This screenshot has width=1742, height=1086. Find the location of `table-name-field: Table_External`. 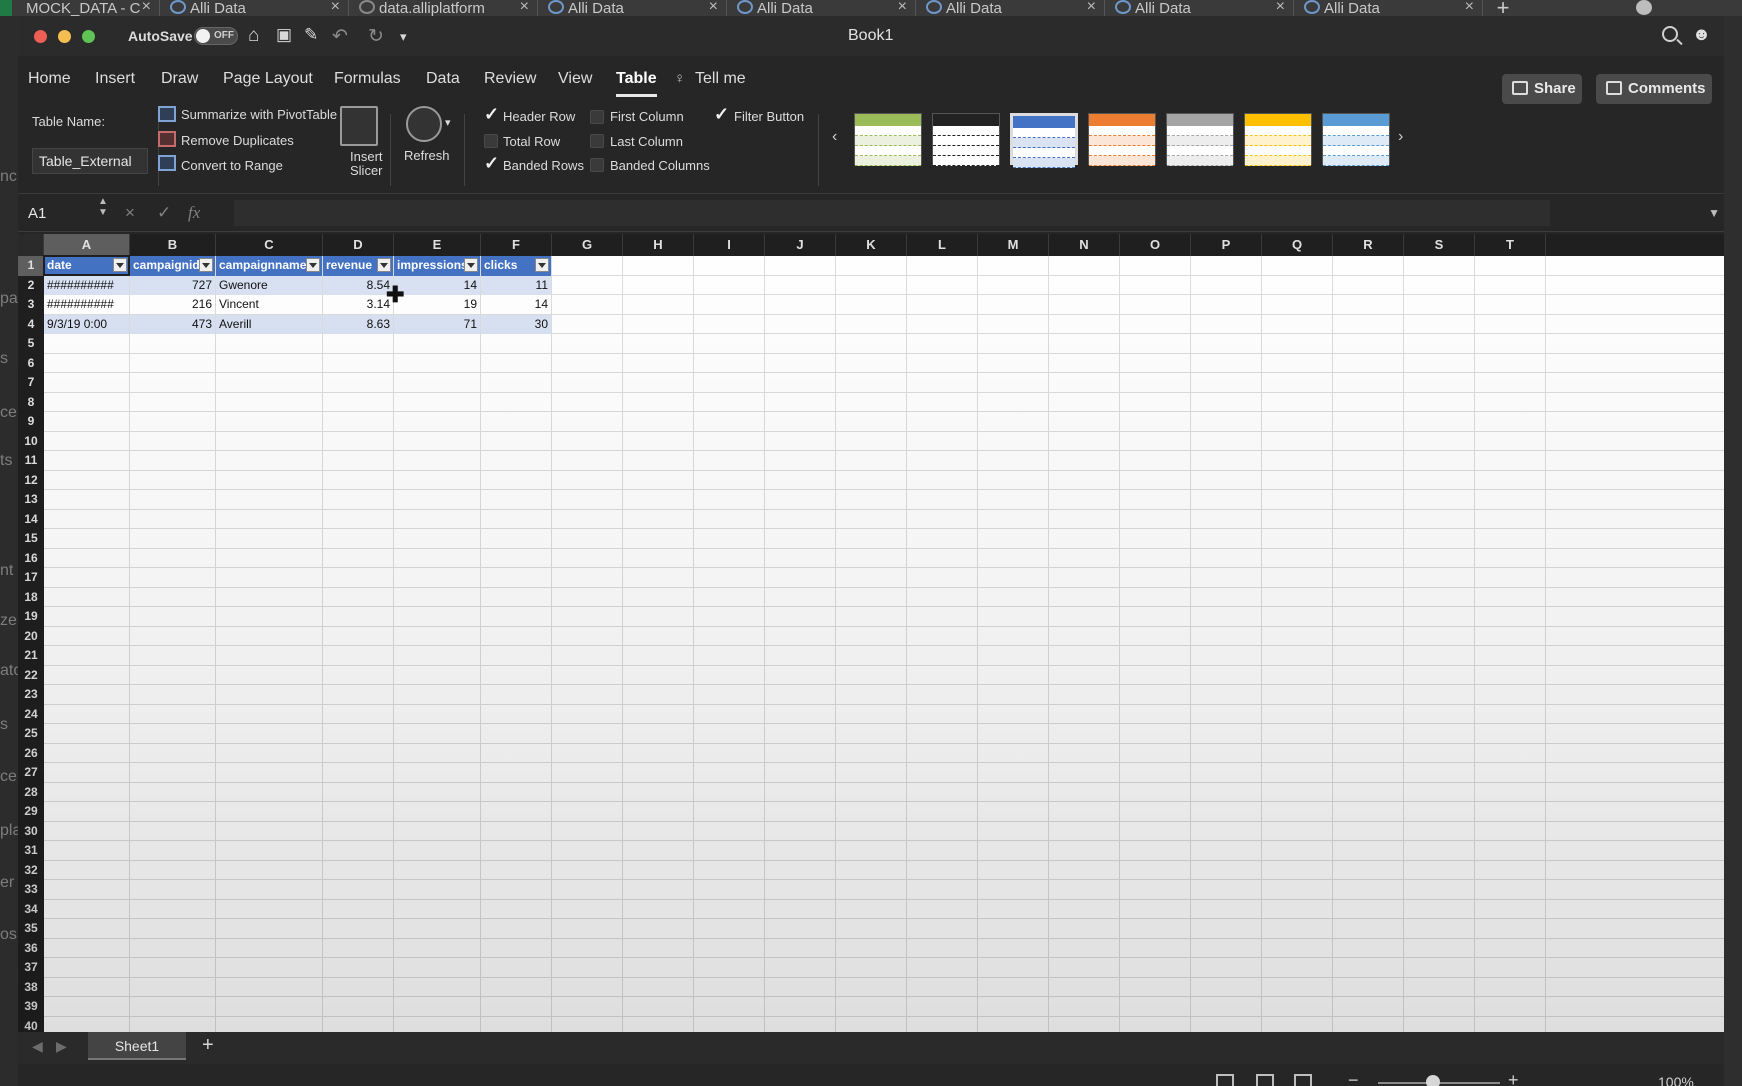

table-name-field: Table_External is located at coordinates (90, 161).